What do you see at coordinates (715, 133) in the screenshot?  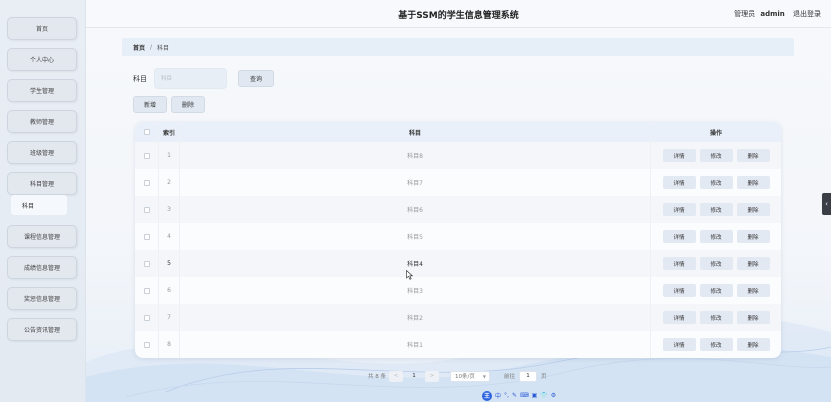 I see `header-actions: 操作` at bounding box center [715, 133].